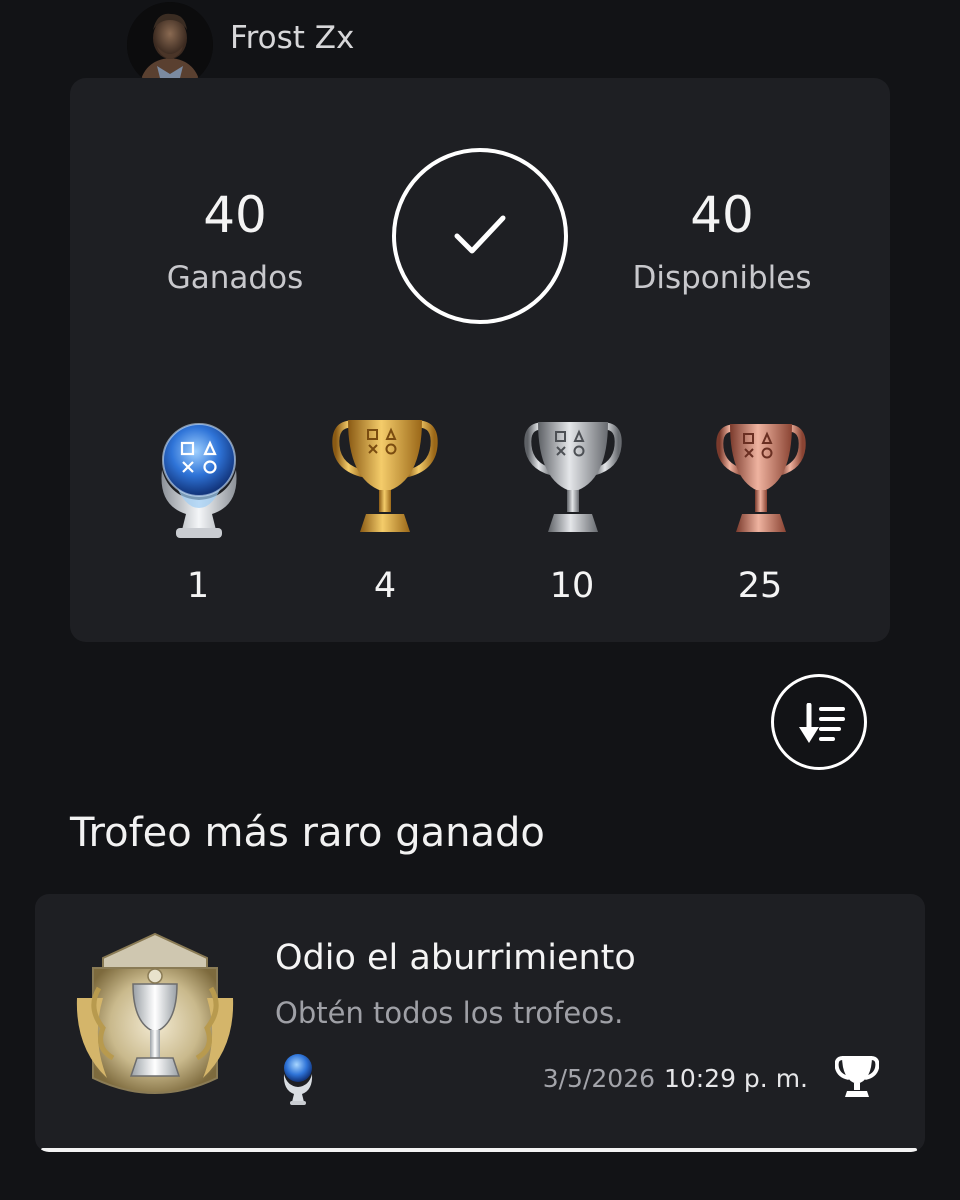 The height and width of the screenshot is (1200, 960). Describe the element at coordinates (449, 1013) in the screenshot. I see `trophy-description: Obtén todos los trofeos.` at that location.